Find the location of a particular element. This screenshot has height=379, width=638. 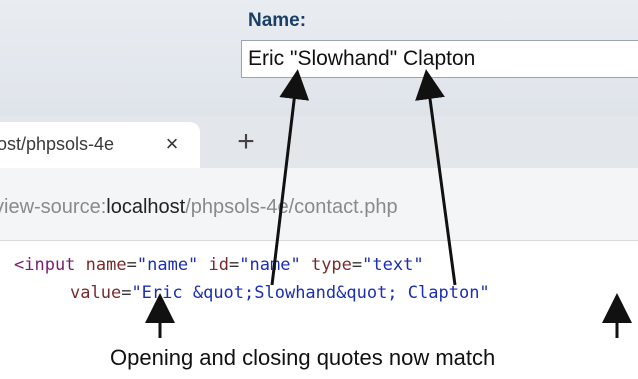

attr-id: id is located at coordinates (219, 265).